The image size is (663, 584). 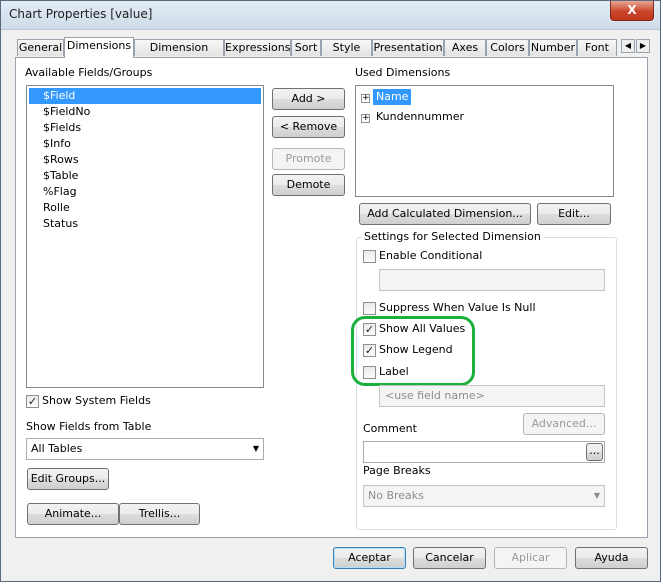 What do you see at coordinates (57, 448) in the screenshot?
I see `table-select-value: All Tables` at bounding box center [57, 448].